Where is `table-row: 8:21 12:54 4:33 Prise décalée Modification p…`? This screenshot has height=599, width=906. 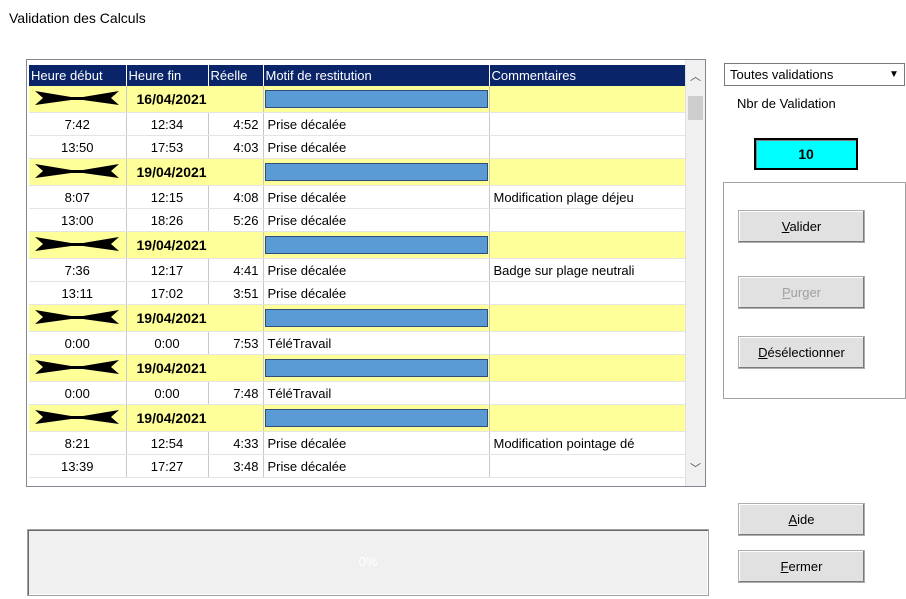
table-row: 8:21 12:54 4:33 Prise décalée Modification p… is located at coordinates (358, 443).